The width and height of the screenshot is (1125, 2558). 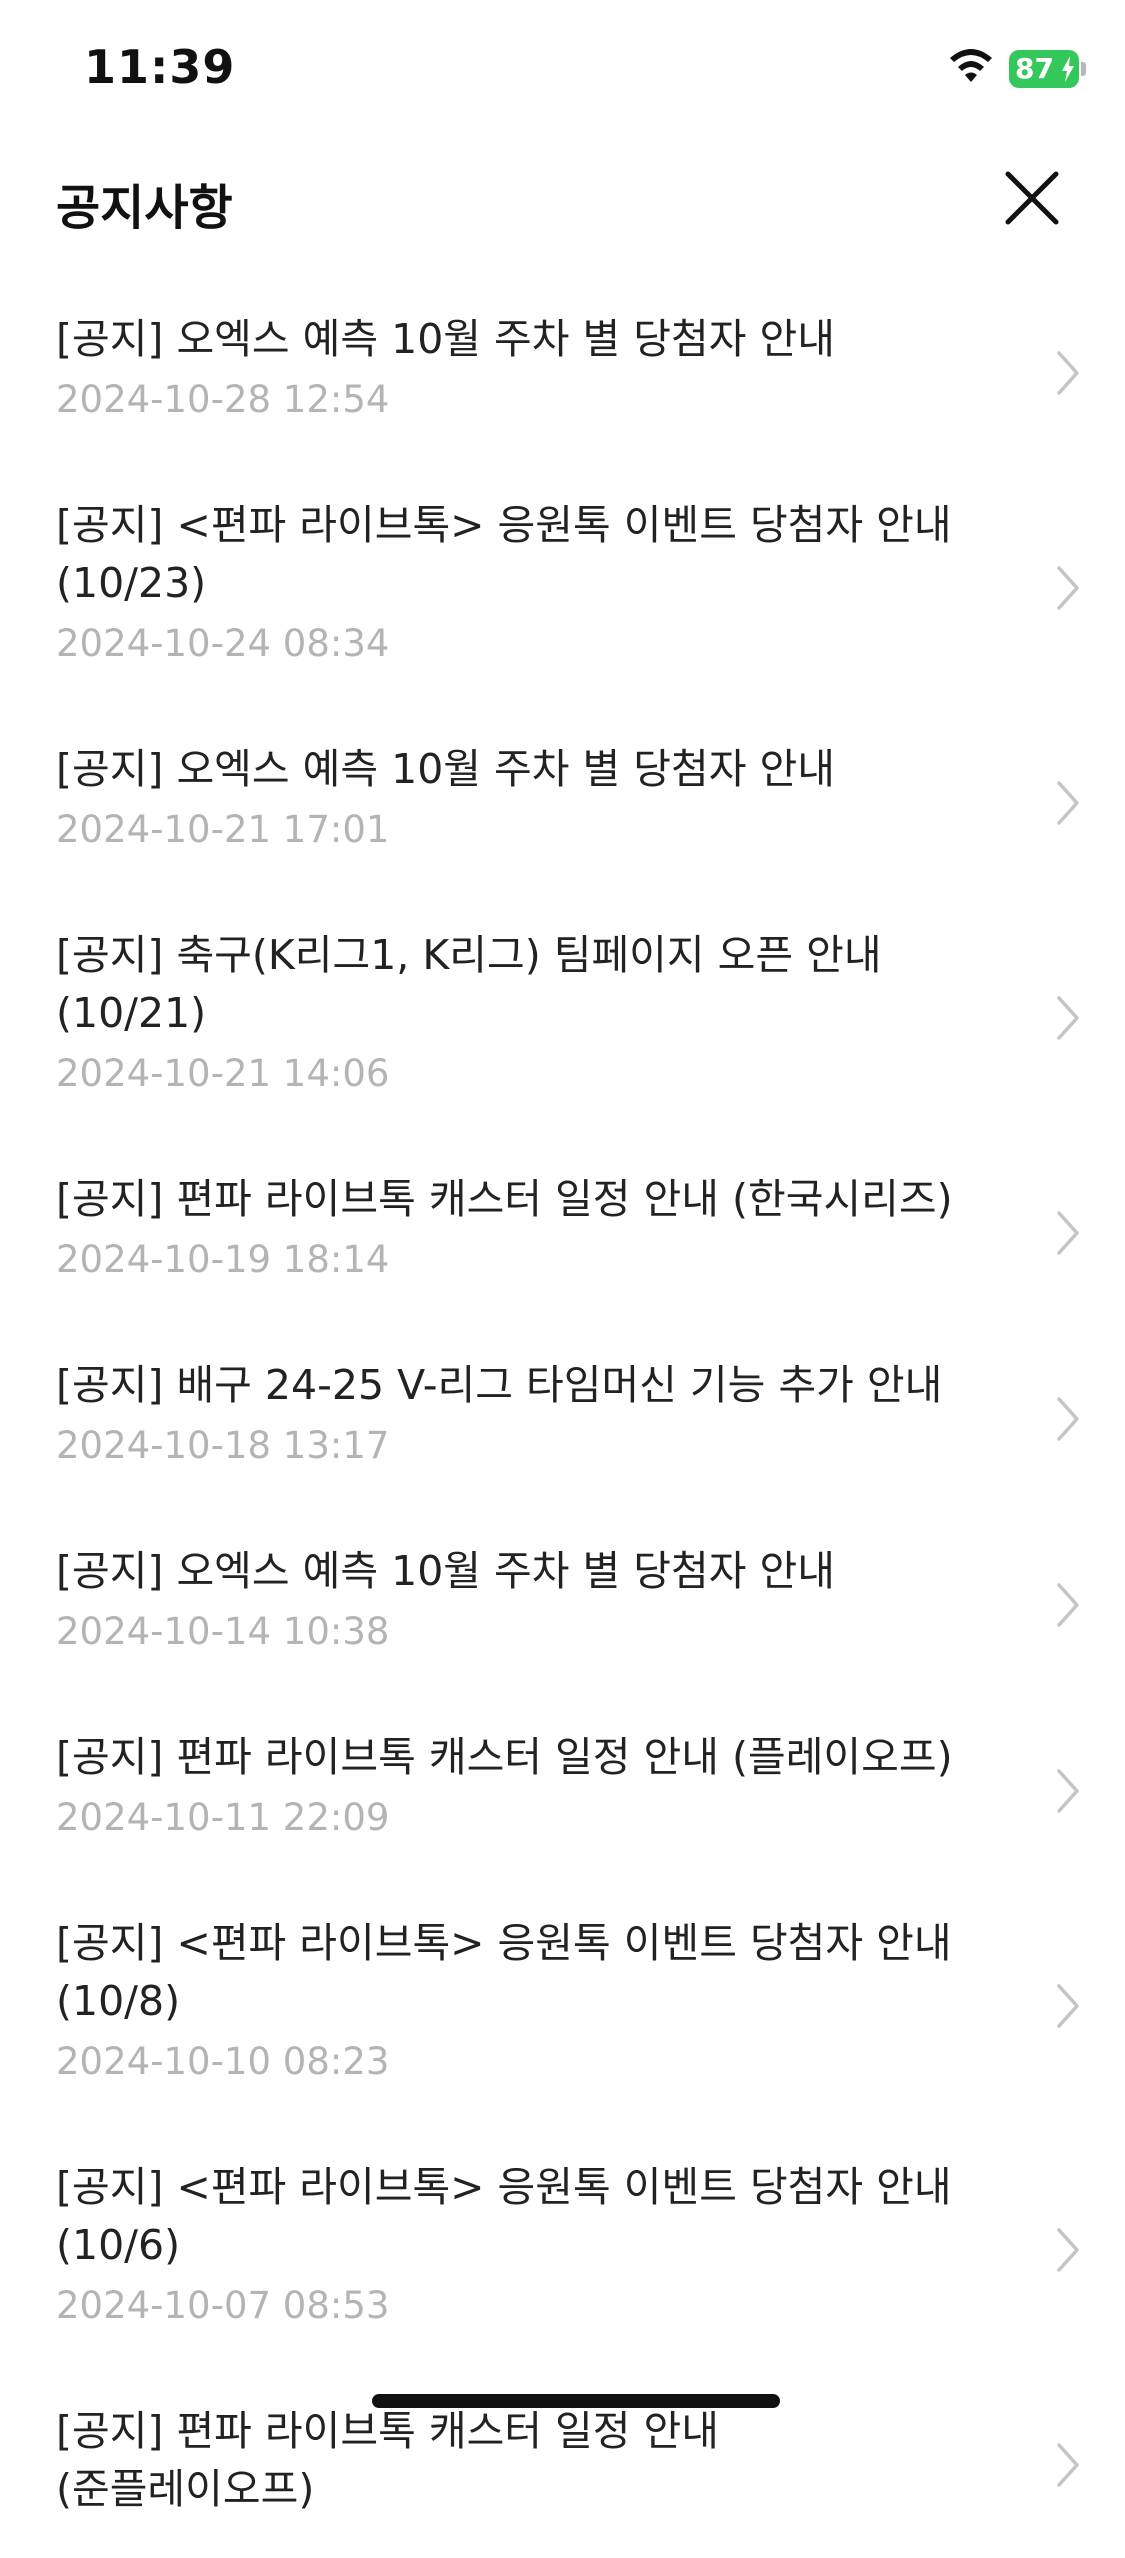 I want to click on notice-title: [공지] <편파 라이브톡> 응원톡 이벤트 당첨자 안내 (10/6), so click(x=504, y=2216).